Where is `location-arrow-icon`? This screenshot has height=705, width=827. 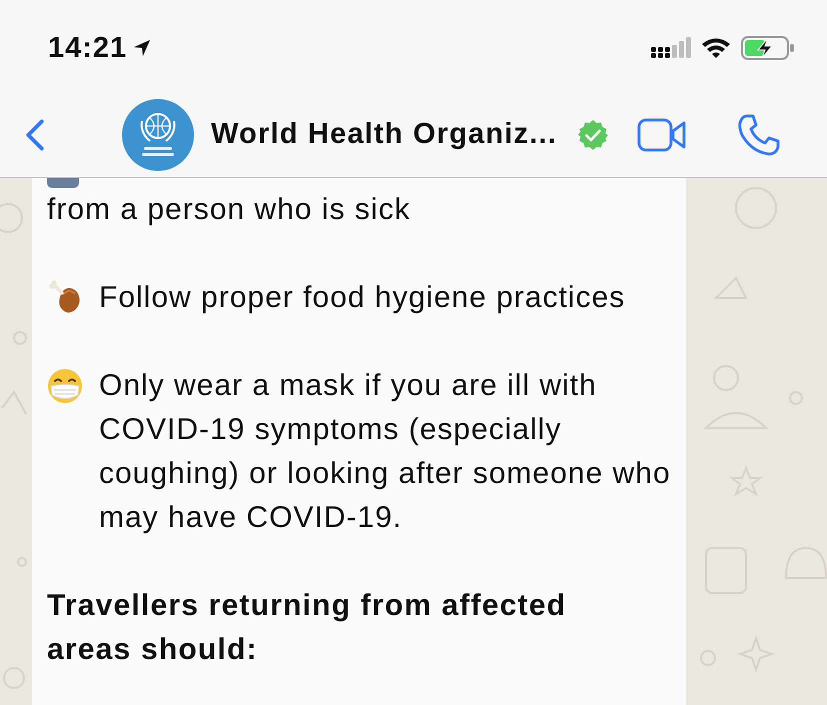
location-arrow-icon is located at coordinates (142, 48).